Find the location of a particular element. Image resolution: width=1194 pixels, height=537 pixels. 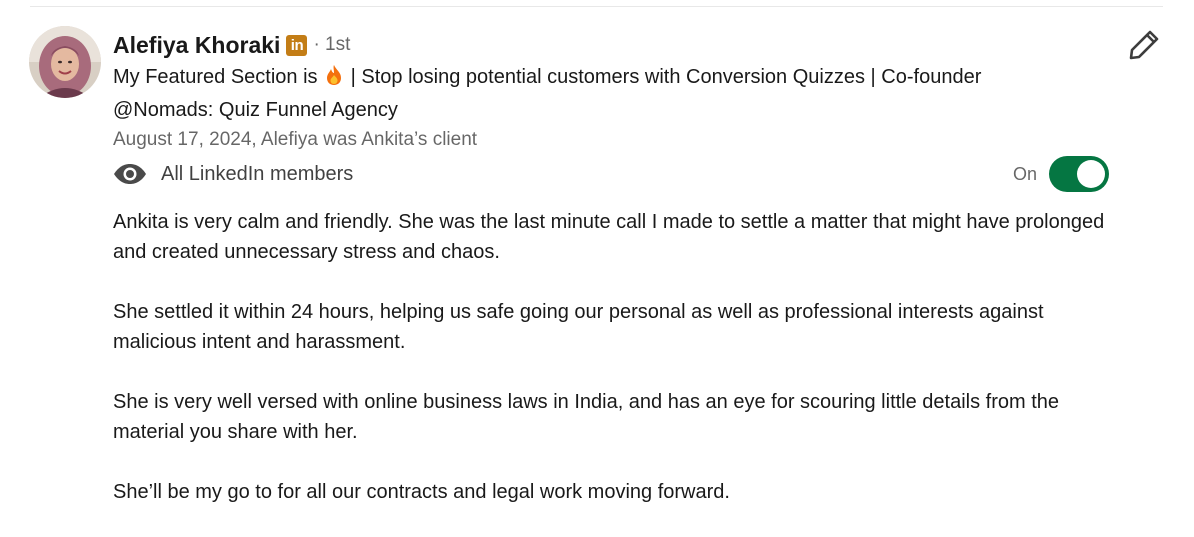

linkedin-icon: in is located at coordinates (297, 45).